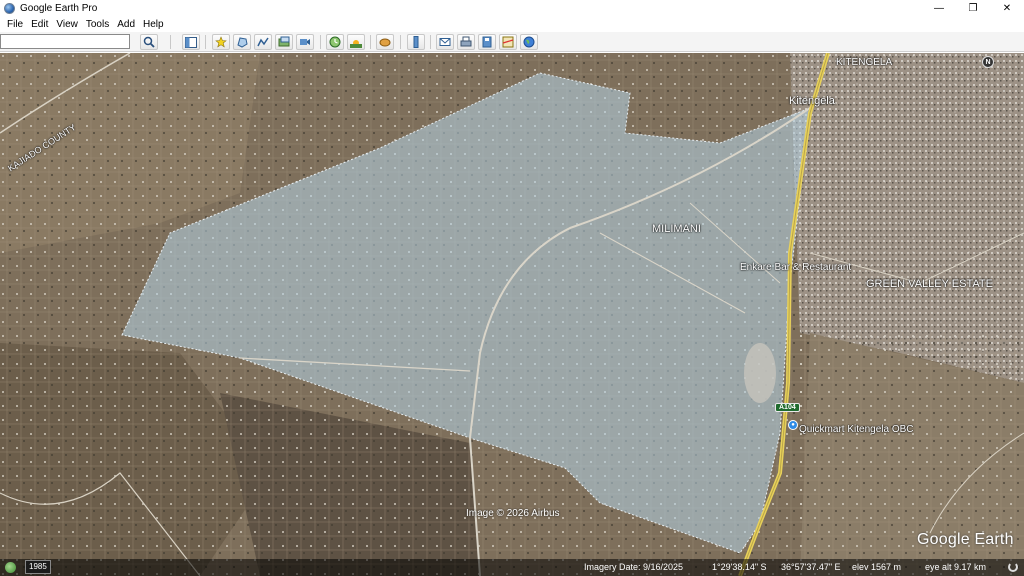 The width and height of the screenshot is (1024, 576). Describe the element at coordinates (877, 567) in the screenshot. I see `elevation-readout: elev 1567 m` at that location.